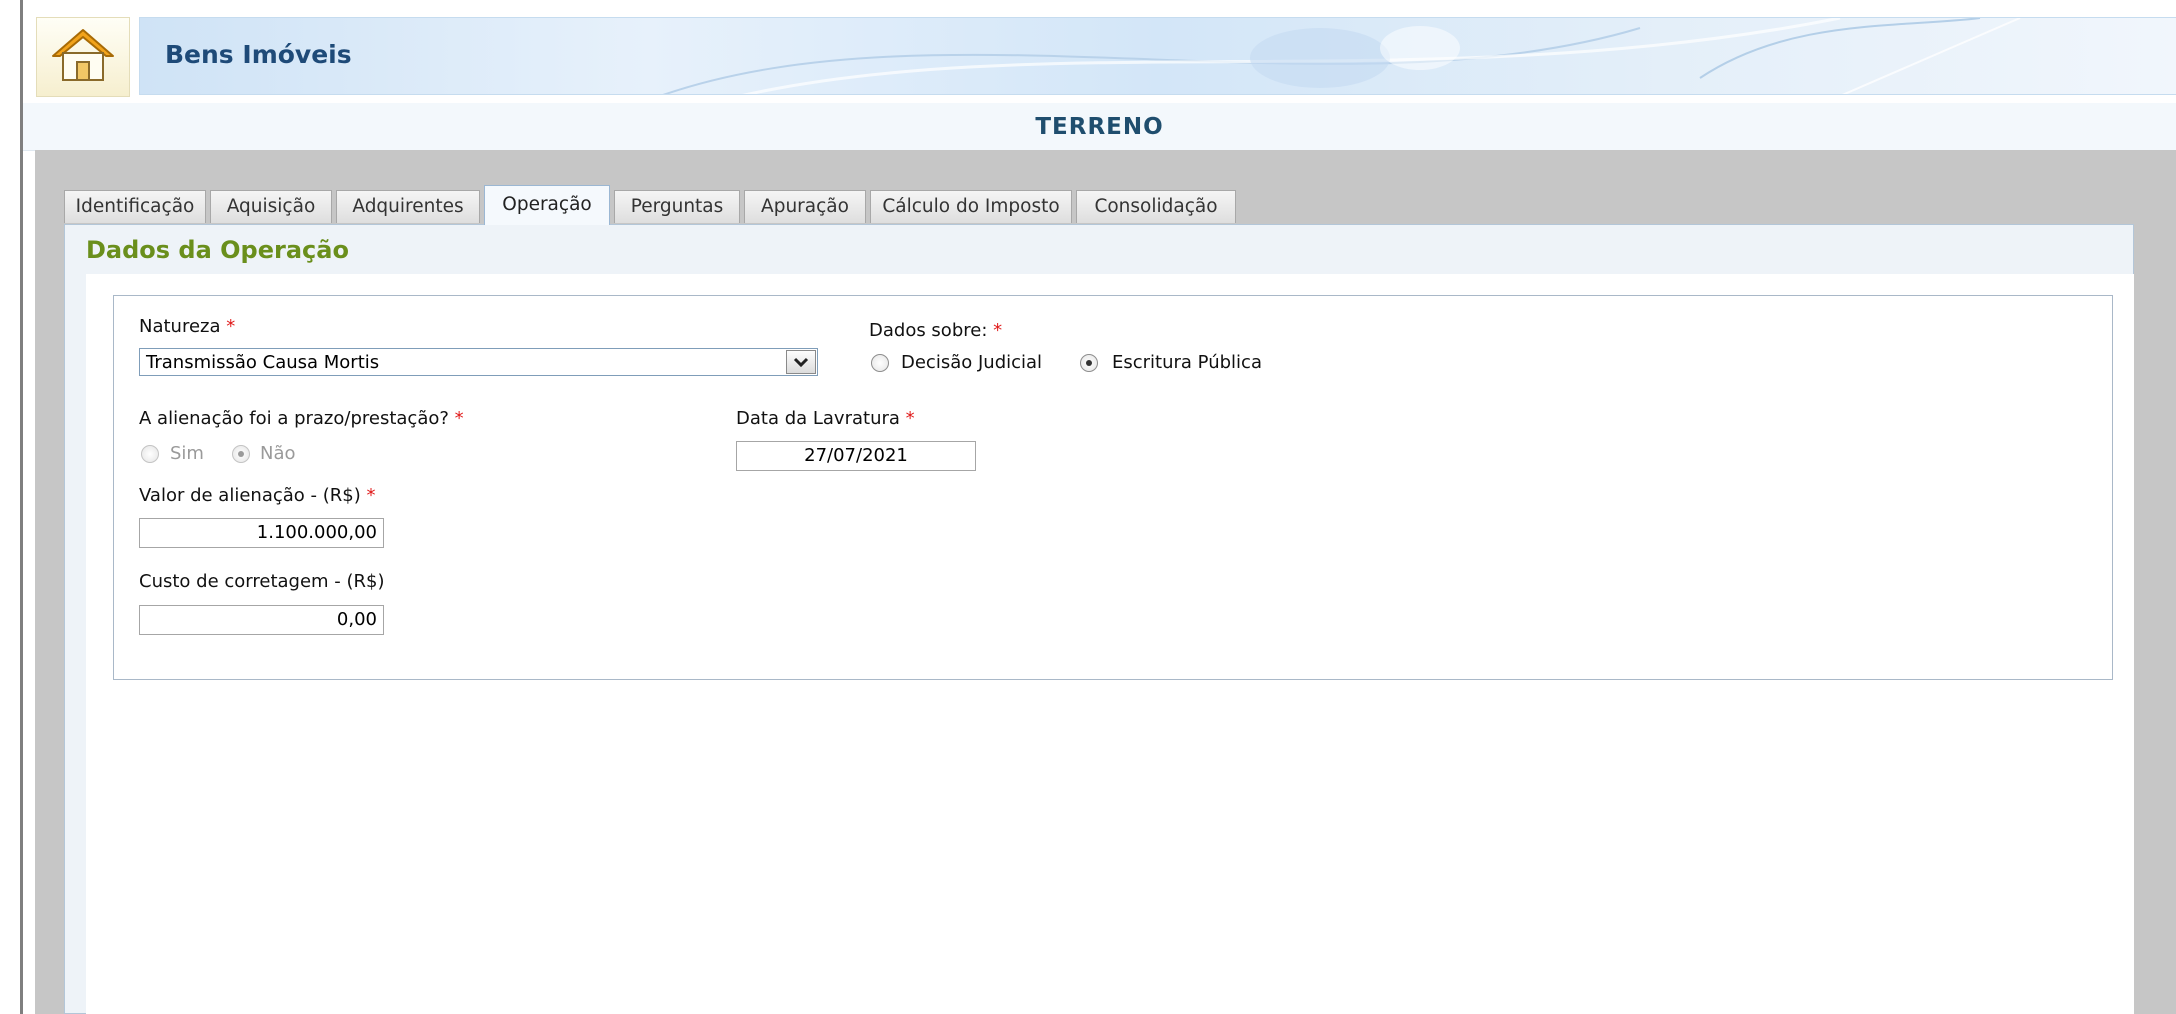 Image resolution: width=2176 pixels, height=1014 pixels. I want to click on dados-sobre-label: Dados sobre: *, so click(936, 330).